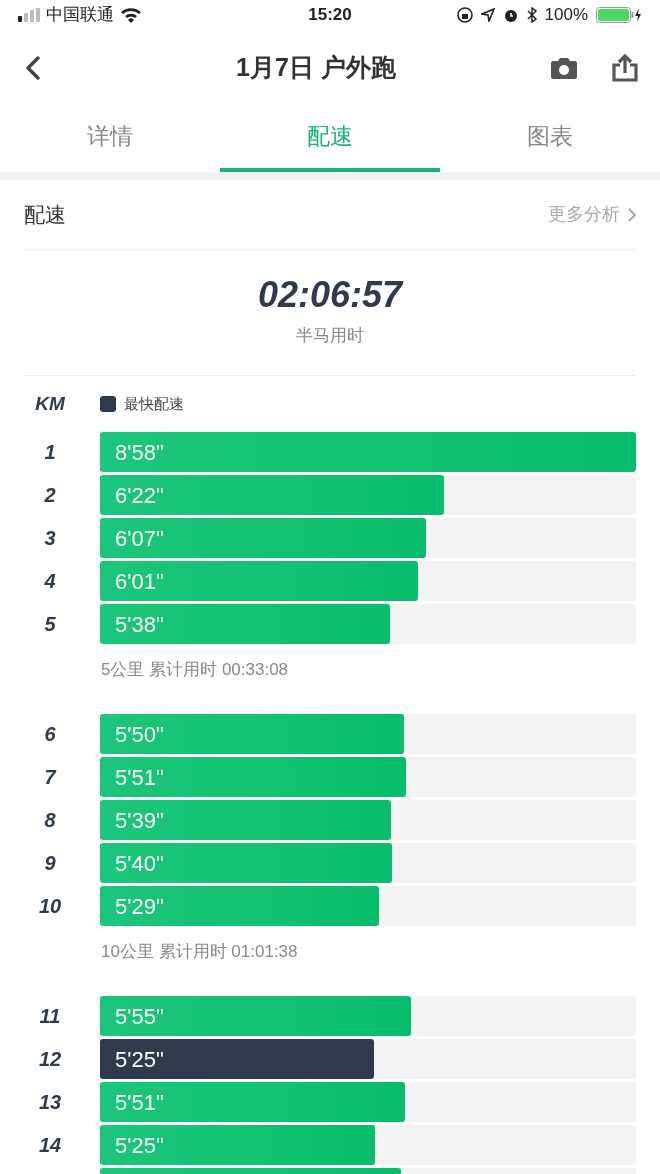 This screenshot has height=1174, width=660. What do you see at coordinates (50, 1102) in the screenshot?
I see `km-number: 13` at bounding box center [50, 1102].